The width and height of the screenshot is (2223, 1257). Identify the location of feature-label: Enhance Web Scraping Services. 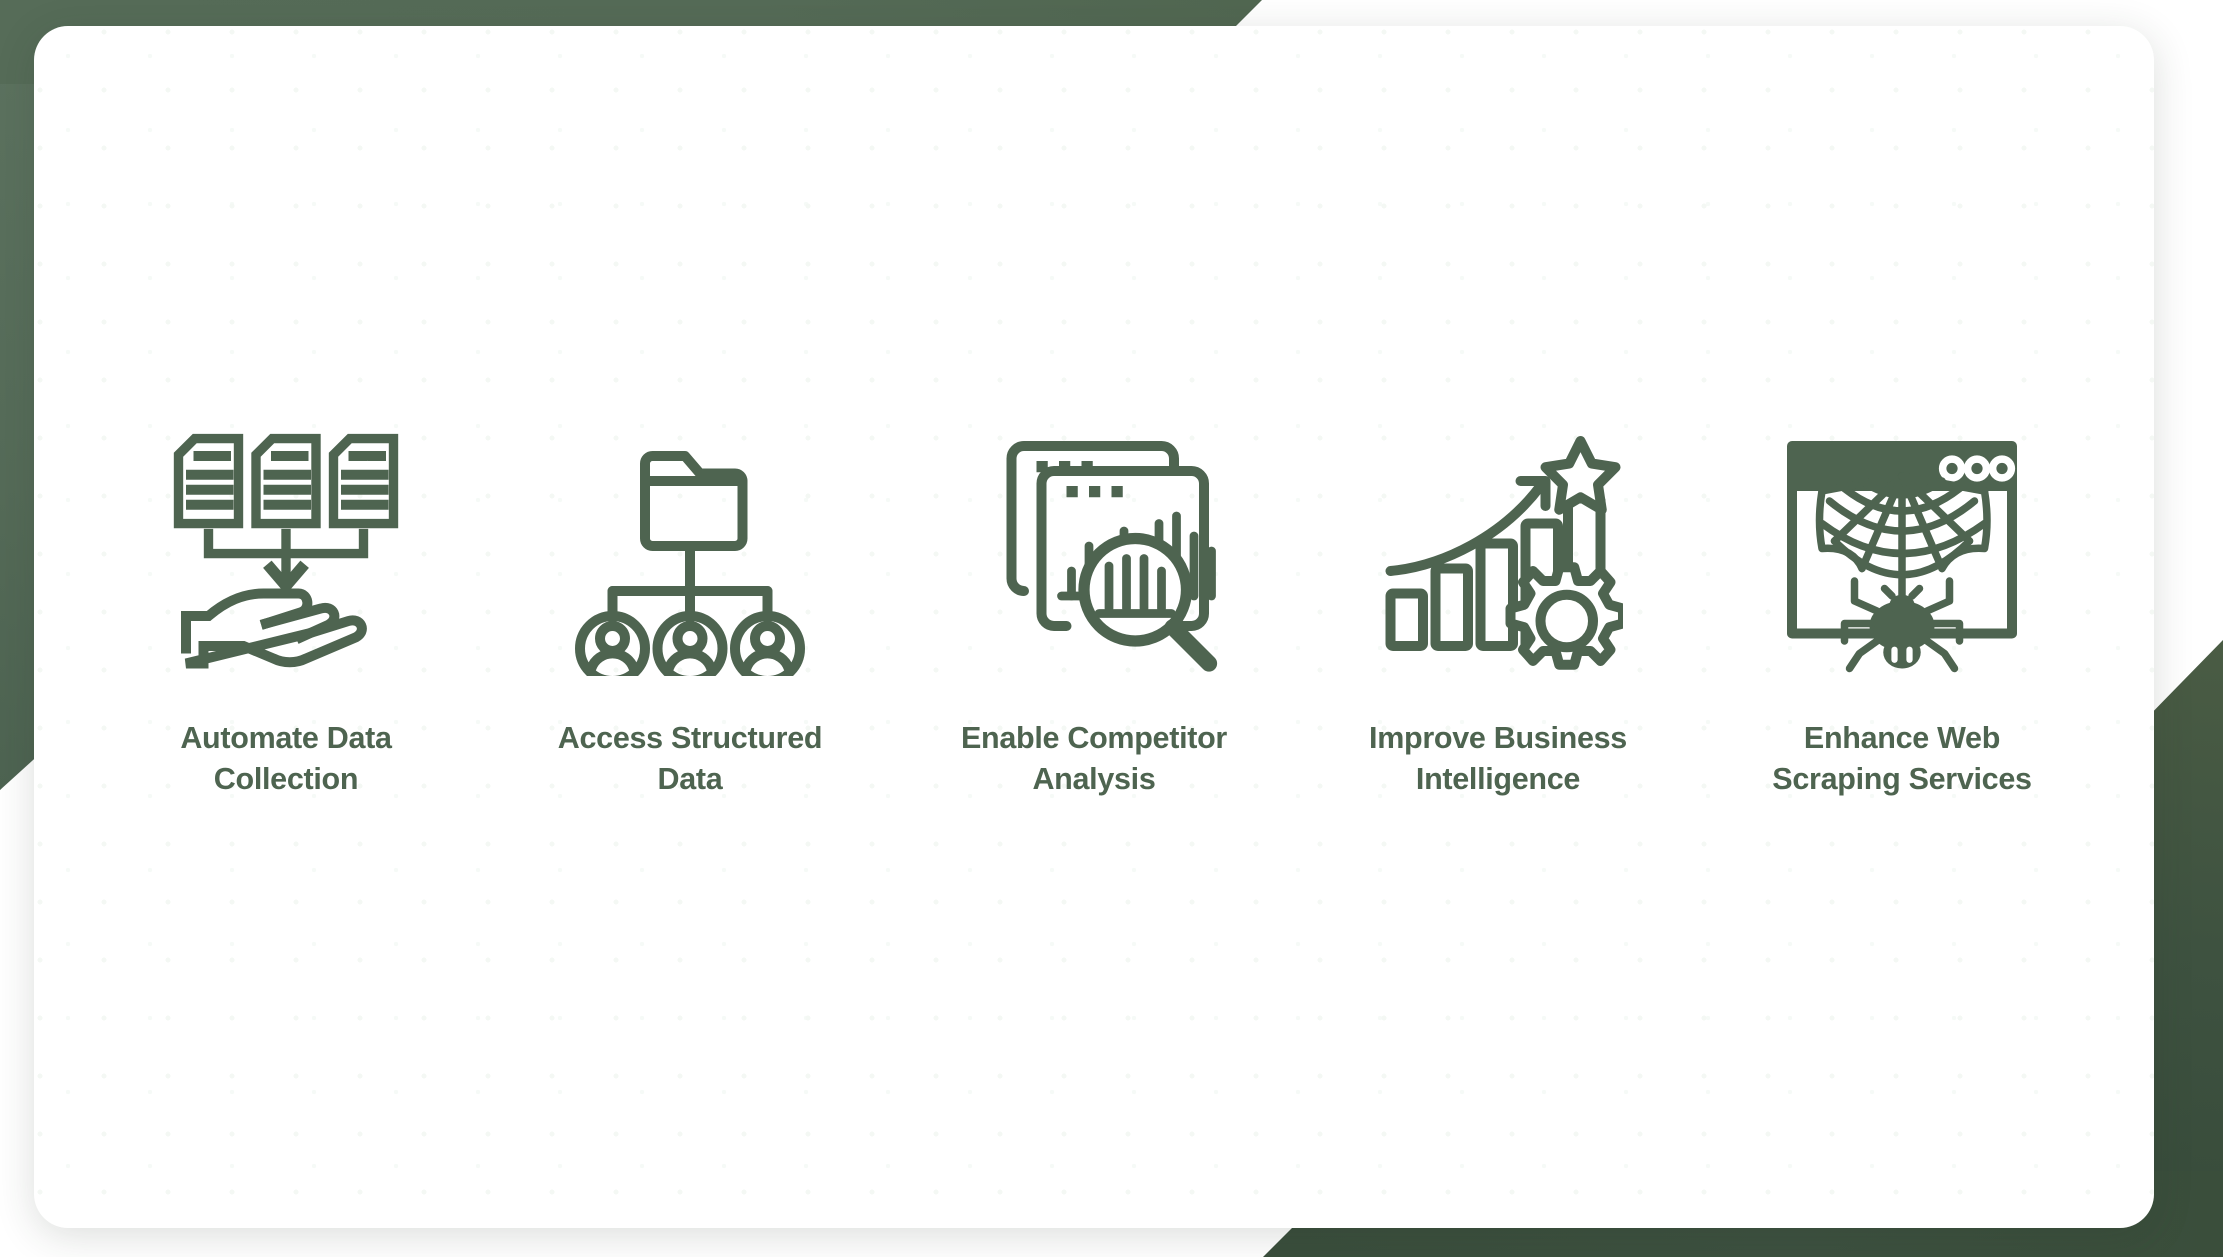
(1902, 758).